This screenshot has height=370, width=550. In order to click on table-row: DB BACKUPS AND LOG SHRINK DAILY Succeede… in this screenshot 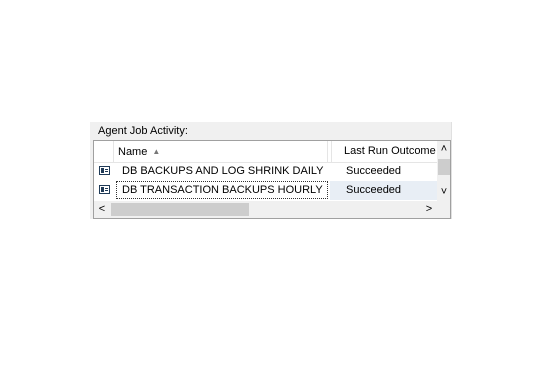, I will do `click(265, 171)`.